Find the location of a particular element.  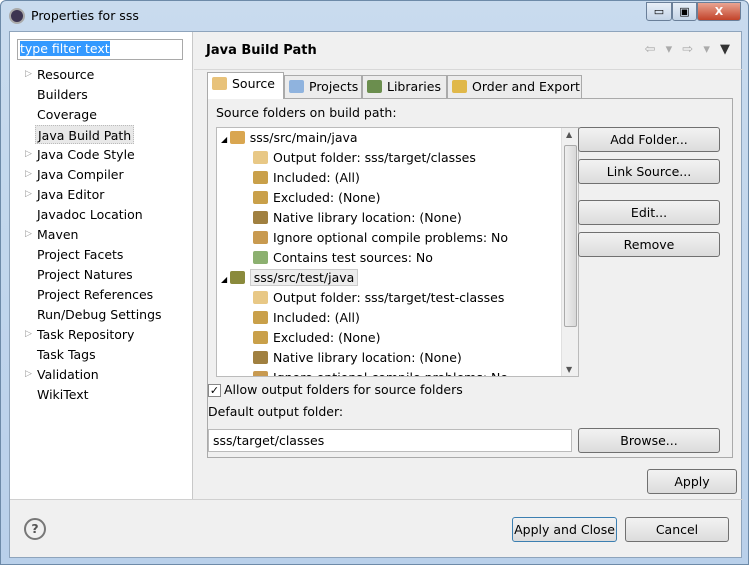

checkbox-checked-icon: ✓ is located at coordinates (214, 390).